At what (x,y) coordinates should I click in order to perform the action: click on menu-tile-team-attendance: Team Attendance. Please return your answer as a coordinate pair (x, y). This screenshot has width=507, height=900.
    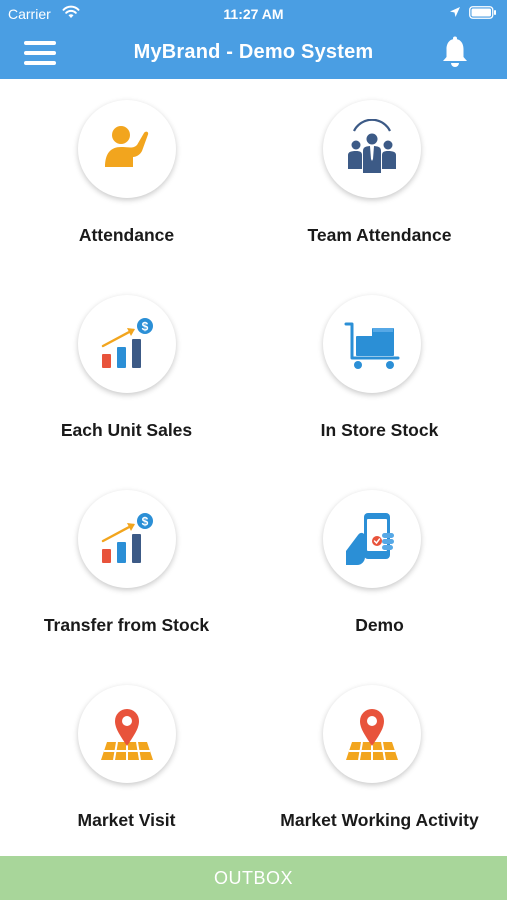
    Looking at the image, I should click on (379, 176).